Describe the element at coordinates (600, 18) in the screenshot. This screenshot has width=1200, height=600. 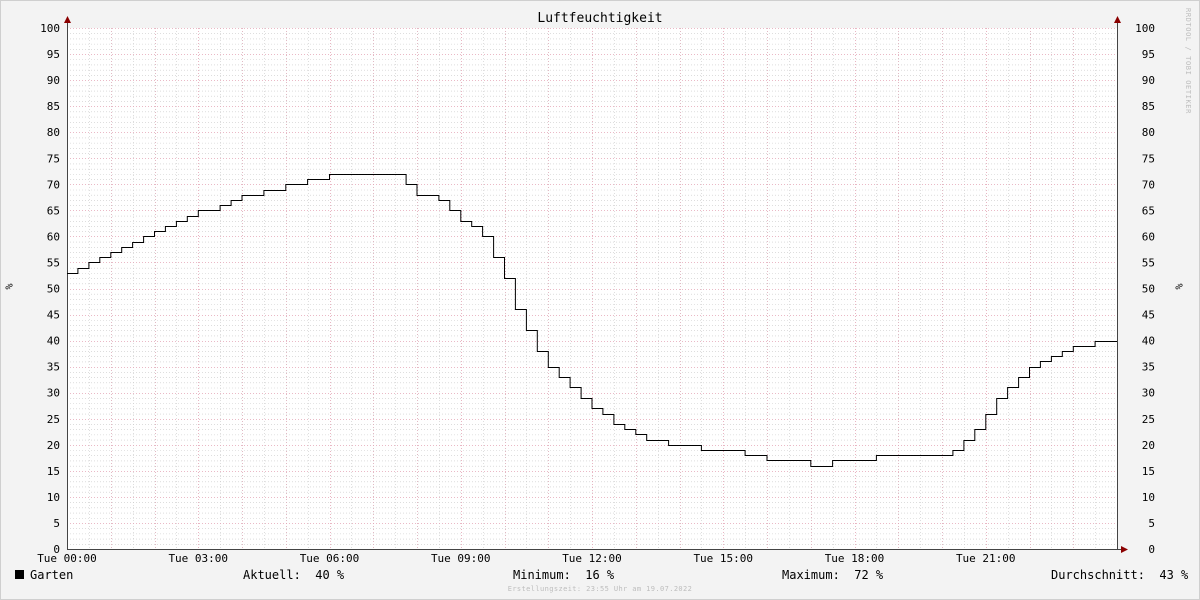
I see `chart-title: Luftfeuchtigkeit` at that location.